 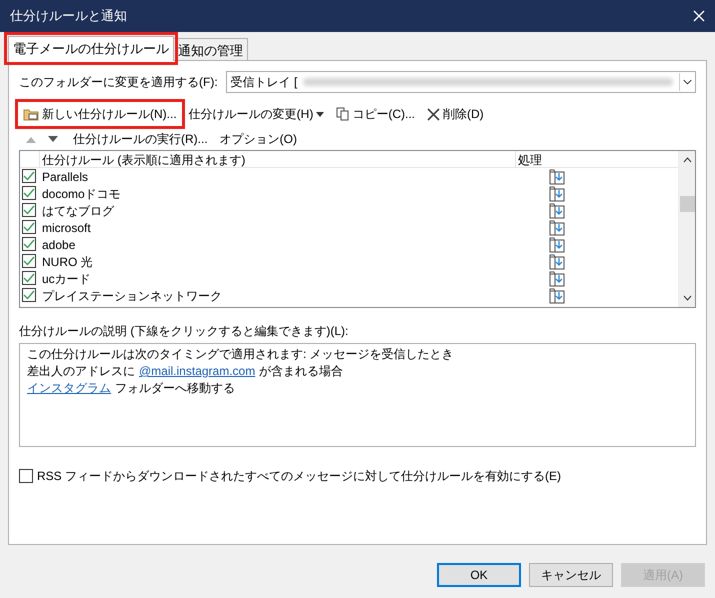 What do you see at coordinates (301, 371) in the screenshot?
I see `description-text: が含まれる場合` at bounding box center [301, 371].